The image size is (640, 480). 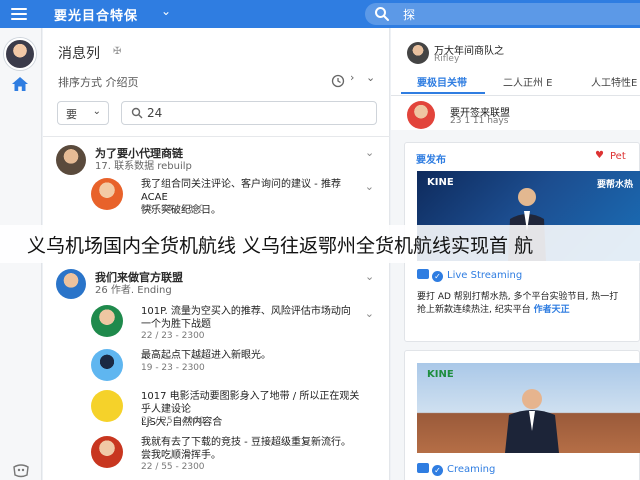 What do you see at coordinates (518, 14) in the screenshot?
I see `global-search-input` at bounding box center [518, 14].